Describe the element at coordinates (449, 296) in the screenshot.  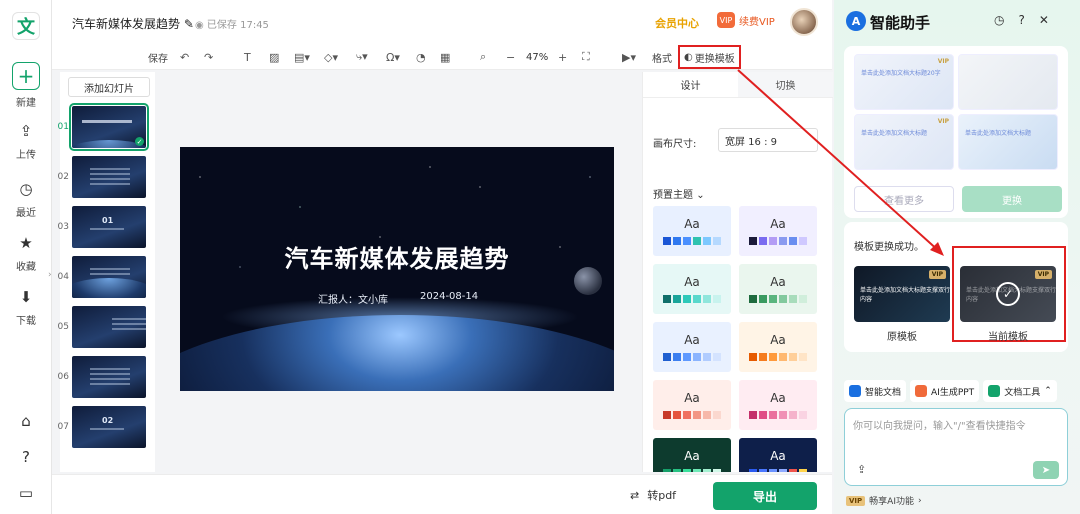
I see `slide-date: 2024-08-14` at that location.